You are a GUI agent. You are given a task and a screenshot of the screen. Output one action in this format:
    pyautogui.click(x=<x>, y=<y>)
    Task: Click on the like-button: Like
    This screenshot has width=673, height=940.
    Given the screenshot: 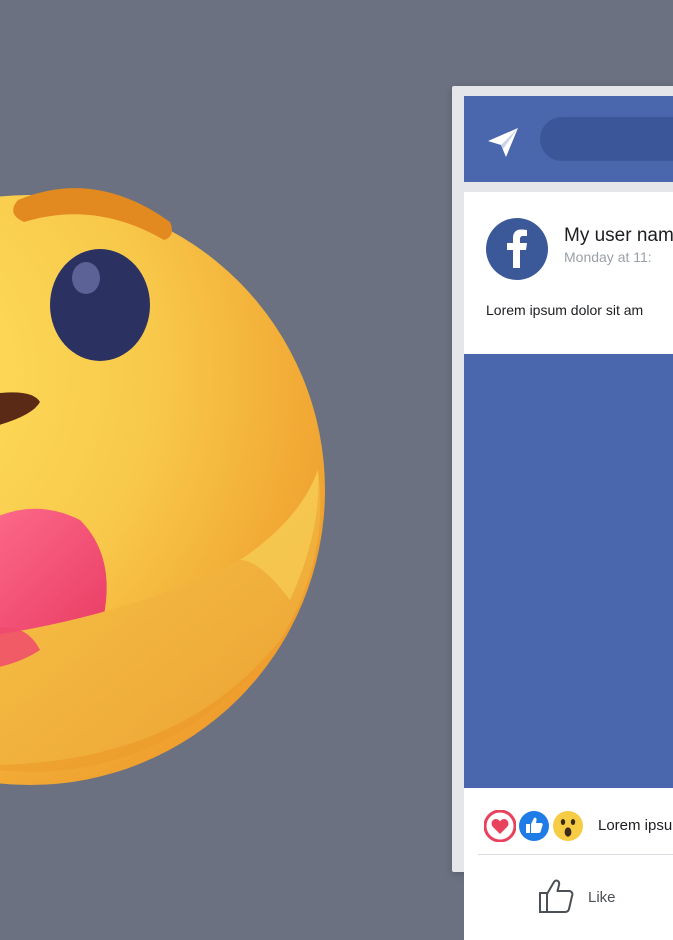 What is the action you would take?
    pyautogui.click(x=591, y=899)
    